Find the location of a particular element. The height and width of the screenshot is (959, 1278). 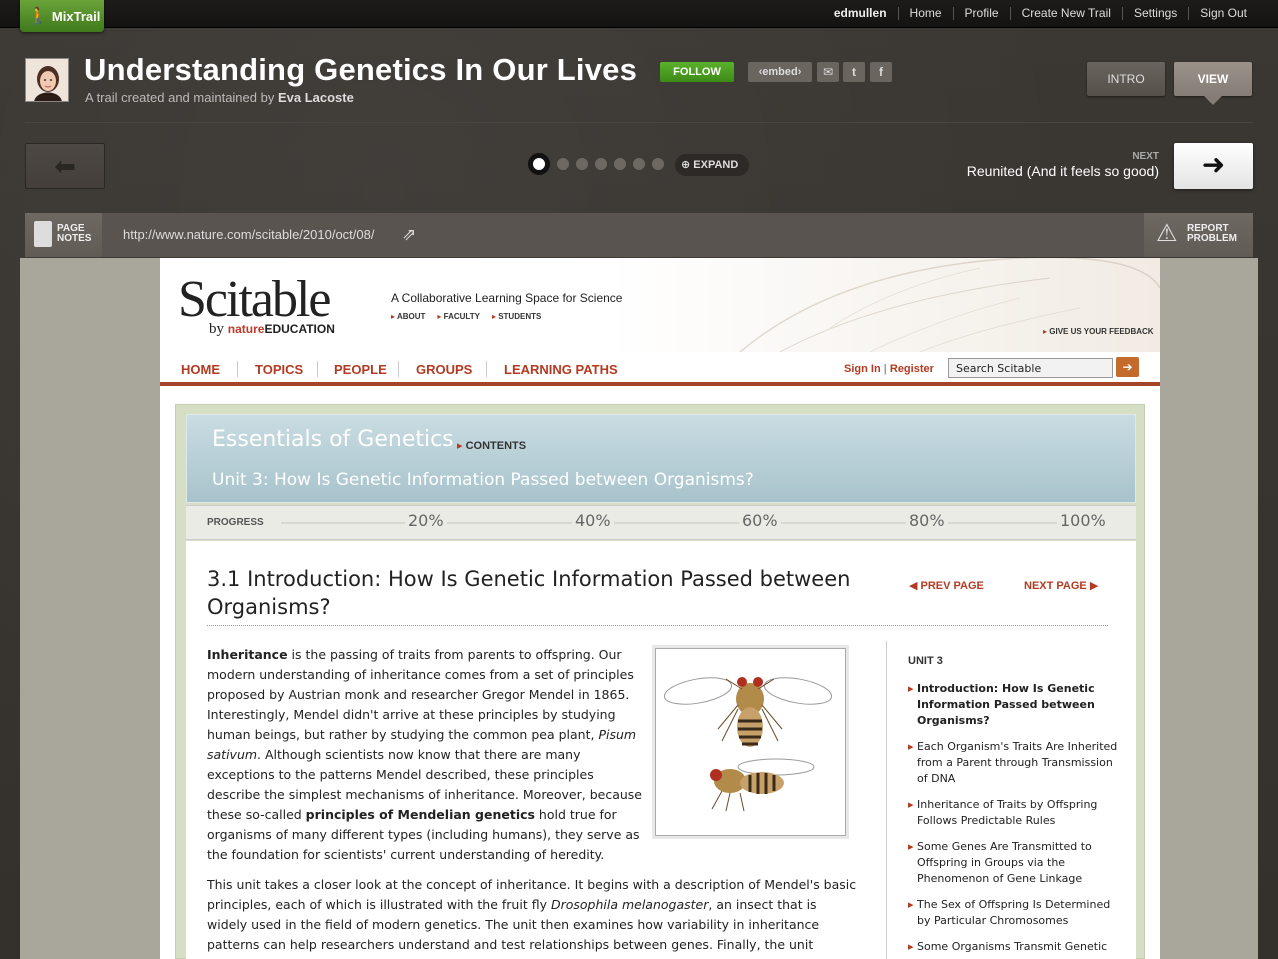

progress-tick: 60% is located at coordinates (760, 520).